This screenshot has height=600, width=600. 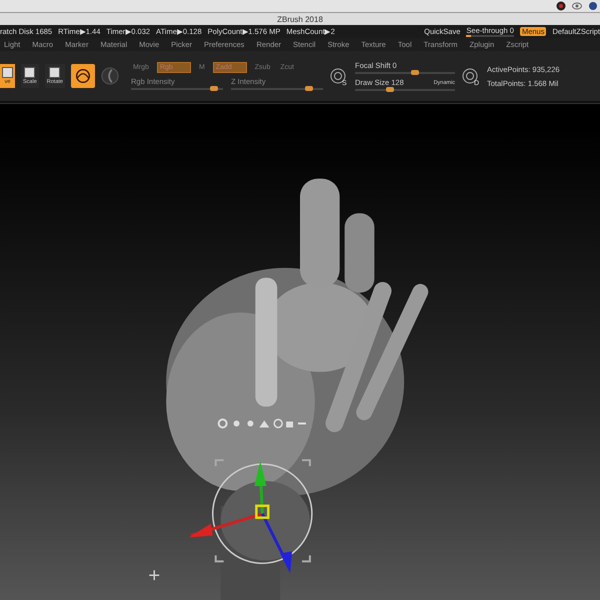 I want to click on brush-button, so click(x=82, y=76).